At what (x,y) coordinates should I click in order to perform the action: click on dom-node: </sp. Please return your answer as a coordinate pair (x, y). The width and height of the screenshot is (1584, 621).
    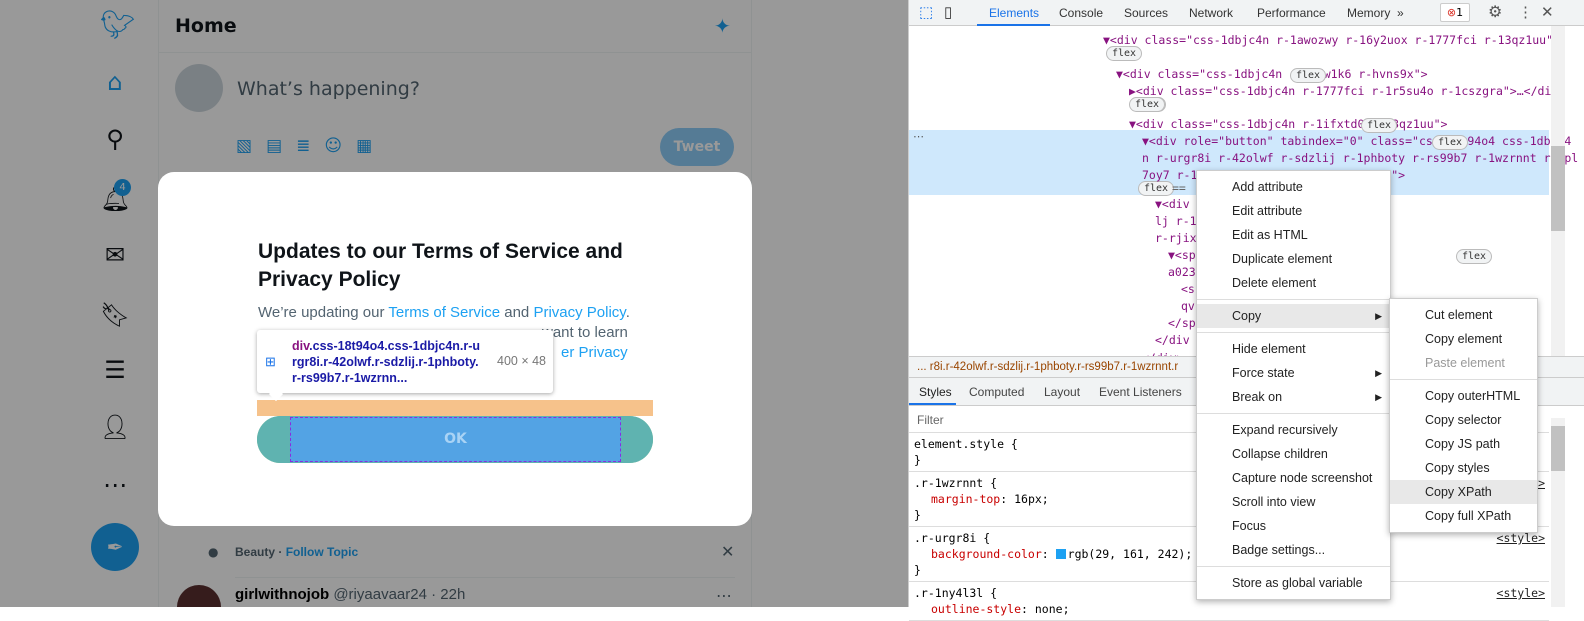
    Looking at the image, I should click on (1182, 323).